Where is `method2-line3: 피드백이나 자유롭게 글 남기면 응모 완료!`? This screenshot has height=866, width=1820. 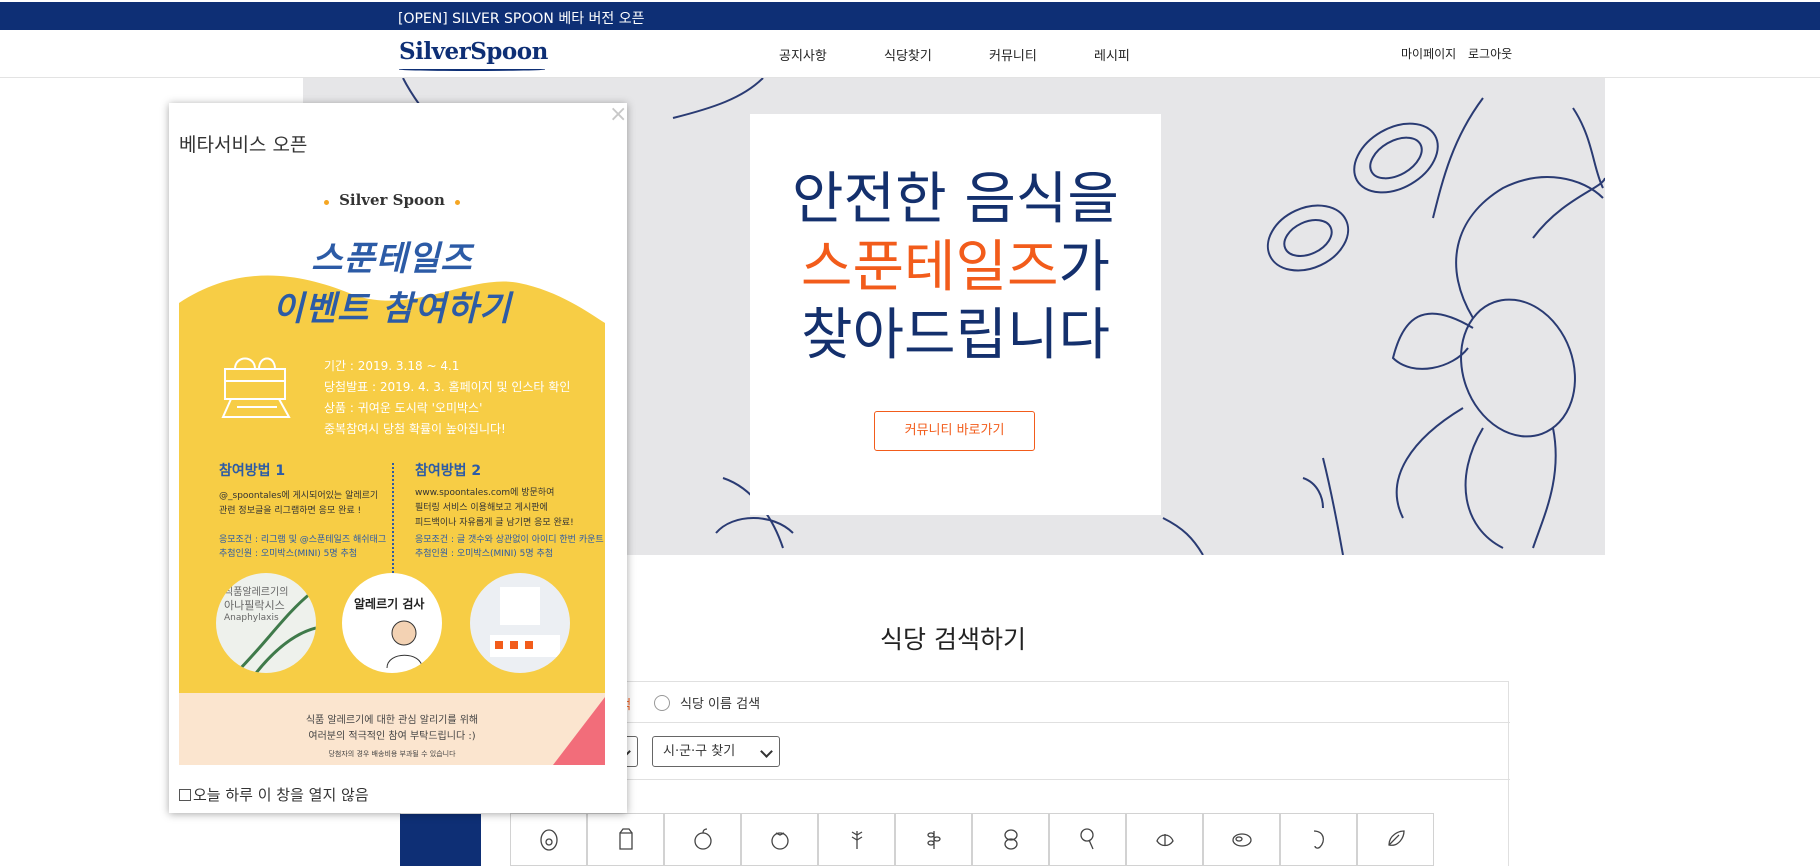 method2-line3: 피드백이나 자유롭게 글 남기면 응모 완료! is located at coordinates (494, 523).